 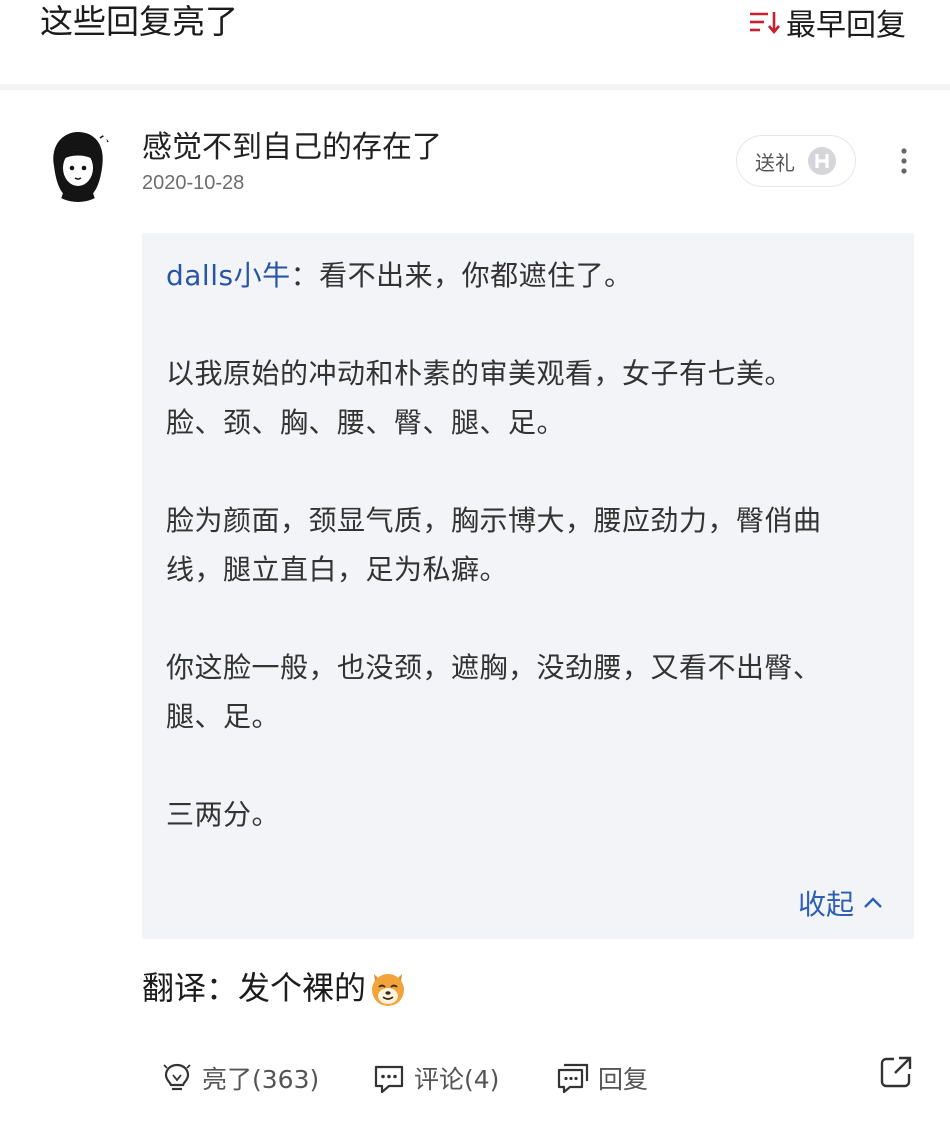 What do you see at coordinates (476, 275) in the screenshot?
I see `quote-line: 看不出来，你都遮住了。` at bounding box center [476, 275].